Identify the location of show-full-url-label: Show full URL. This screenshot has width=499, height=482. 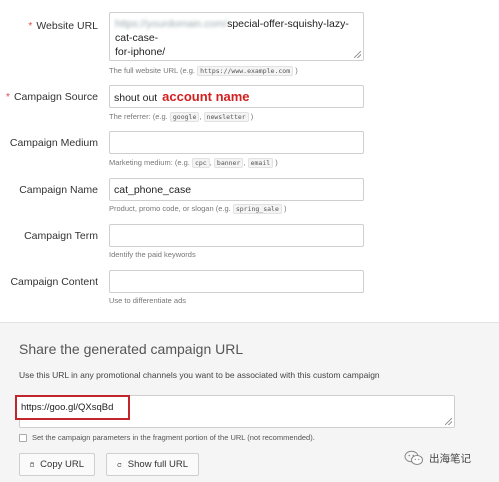
(157, 464).